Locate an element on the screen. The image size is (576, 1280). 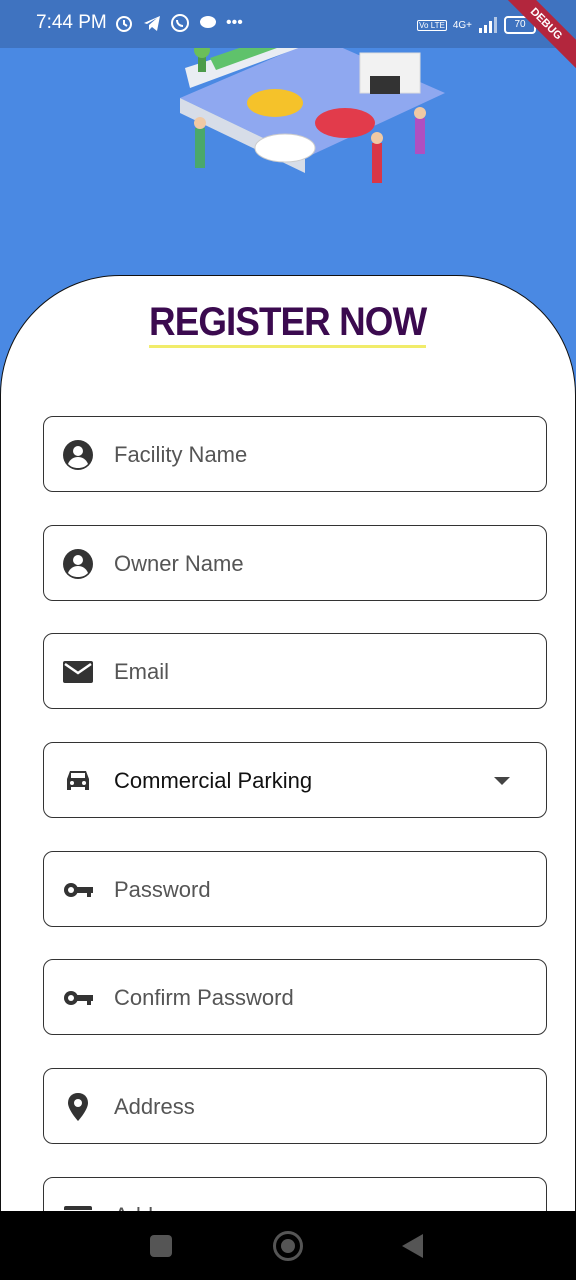
car-icon is located at coordinates (78, 780).